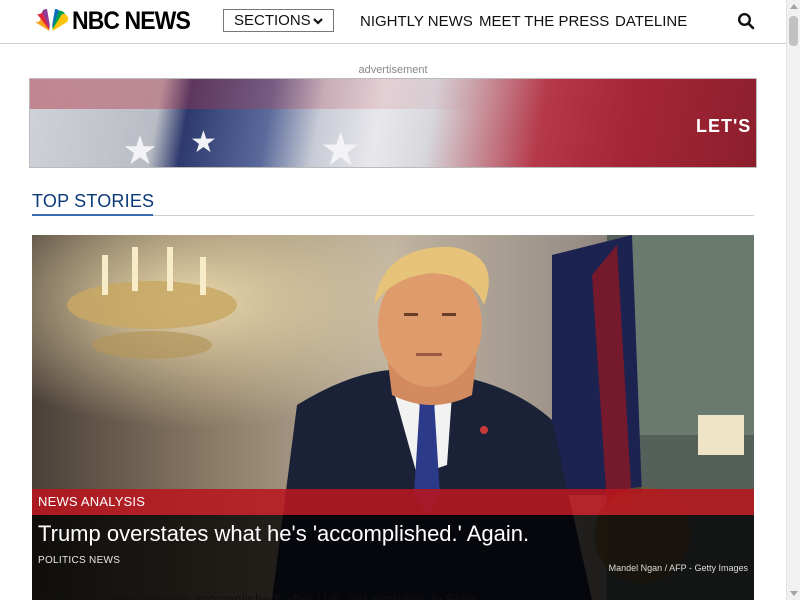  I want to click on sections-button: SECTIONS, so click(278, 20).